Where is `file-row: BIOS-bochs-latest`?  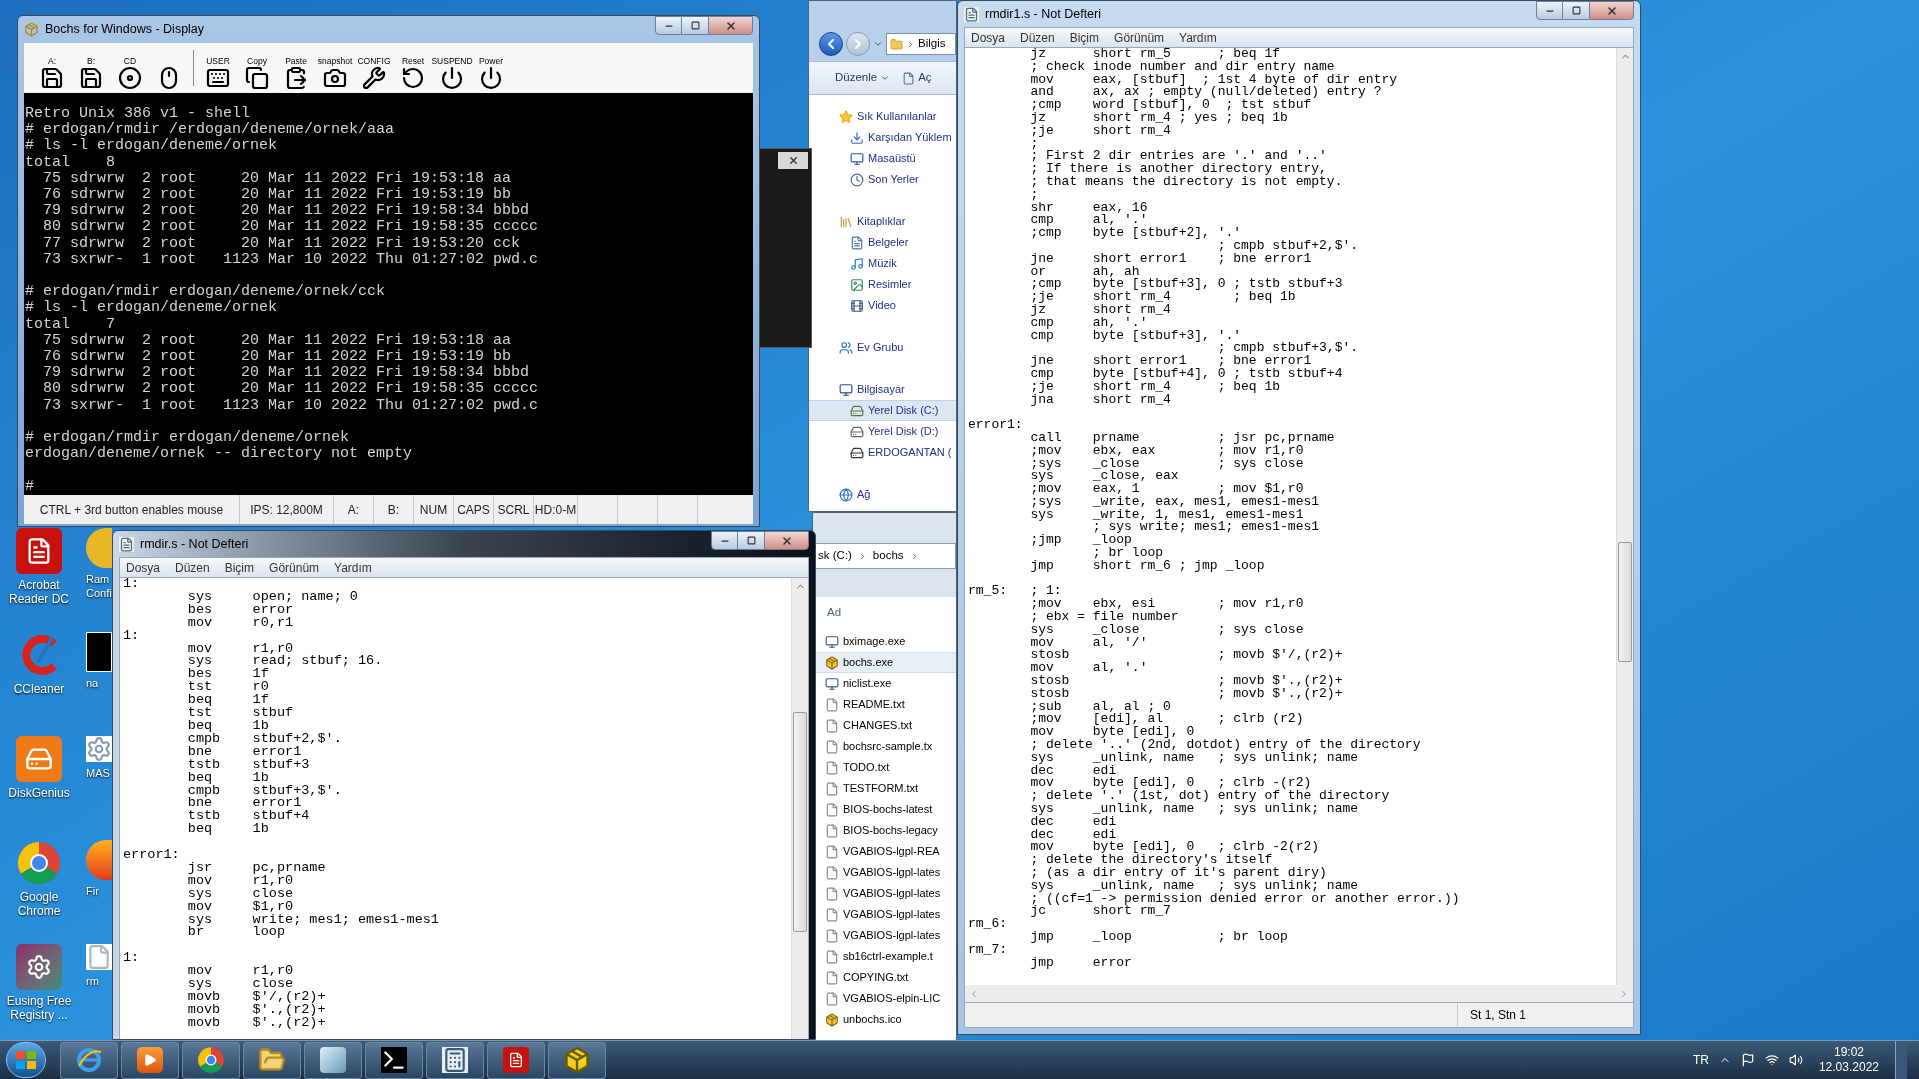 file-row: BIOS-bochs-latest is located at coordinates (884, 809).